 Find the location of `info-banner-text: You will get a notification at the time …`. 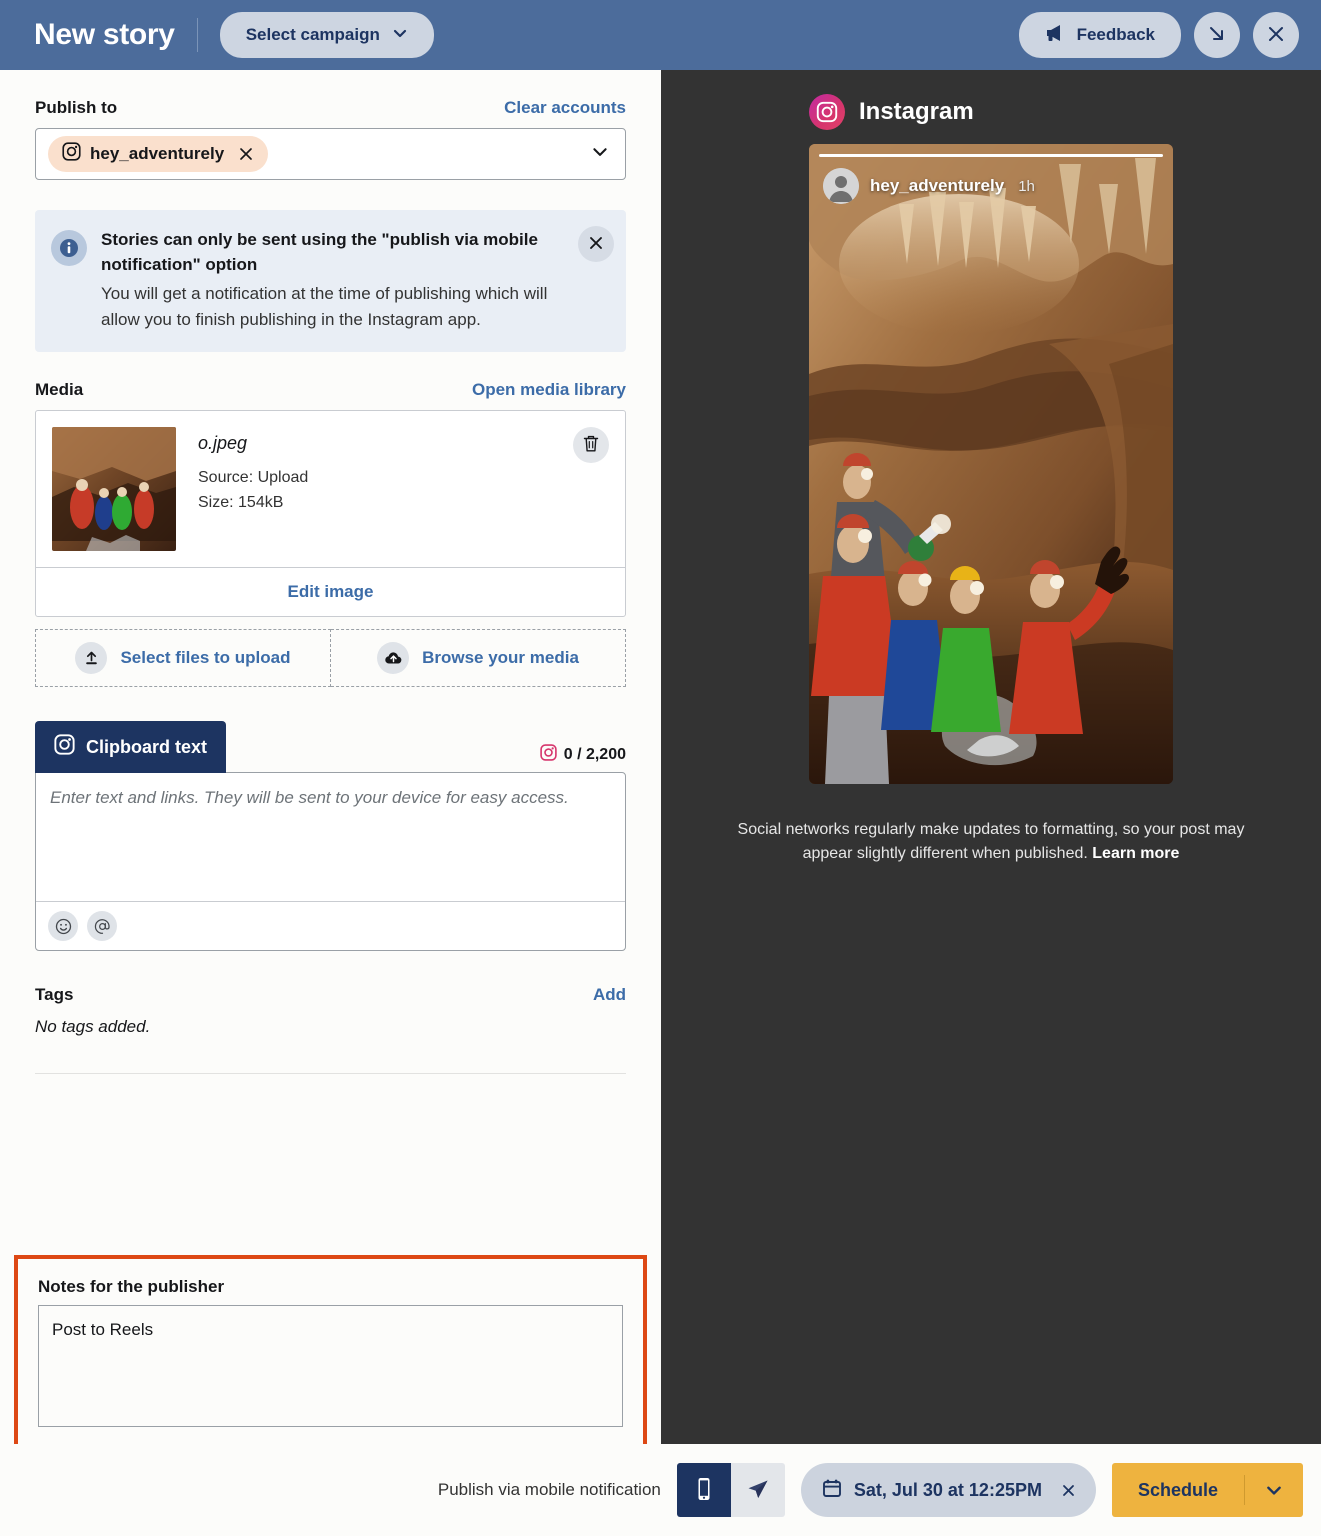

info-banner-text: You will get a notification at the time … is located at coordinates (324, 306).